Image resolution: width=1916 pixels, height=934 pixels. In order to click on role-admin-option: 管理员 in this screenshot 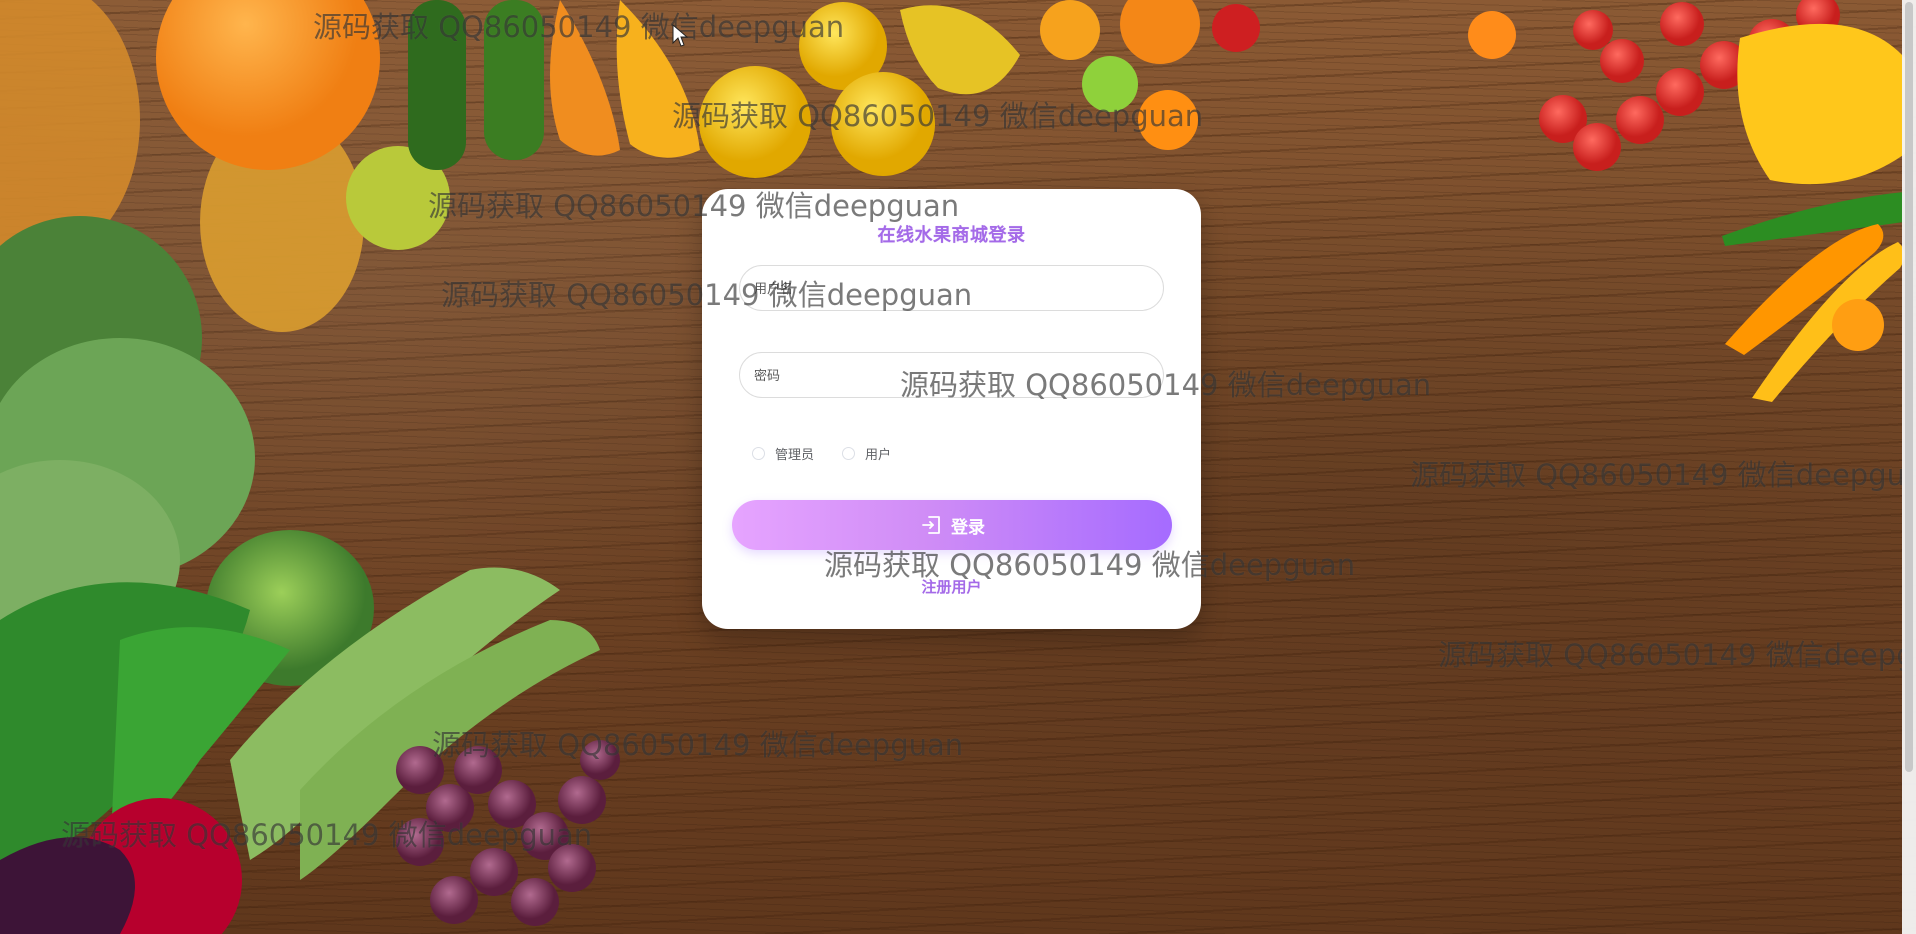, I will do `click(783, 453)`.